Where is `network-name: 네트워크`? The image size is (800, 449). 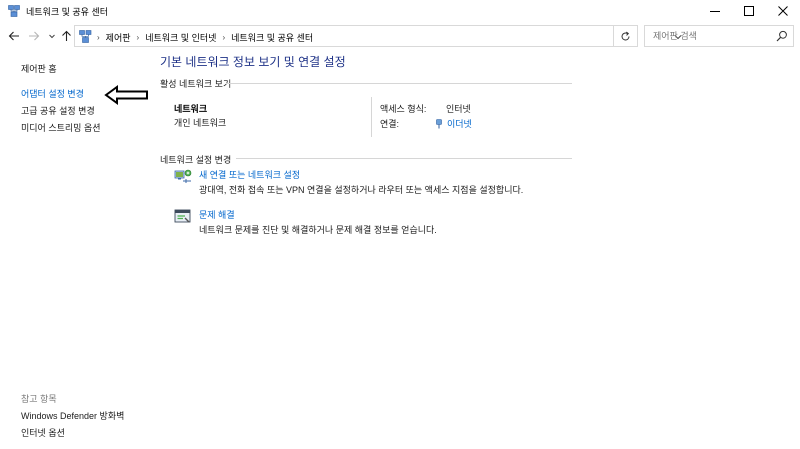 network-name: 네트워크 is located at coordinates (191, 109).